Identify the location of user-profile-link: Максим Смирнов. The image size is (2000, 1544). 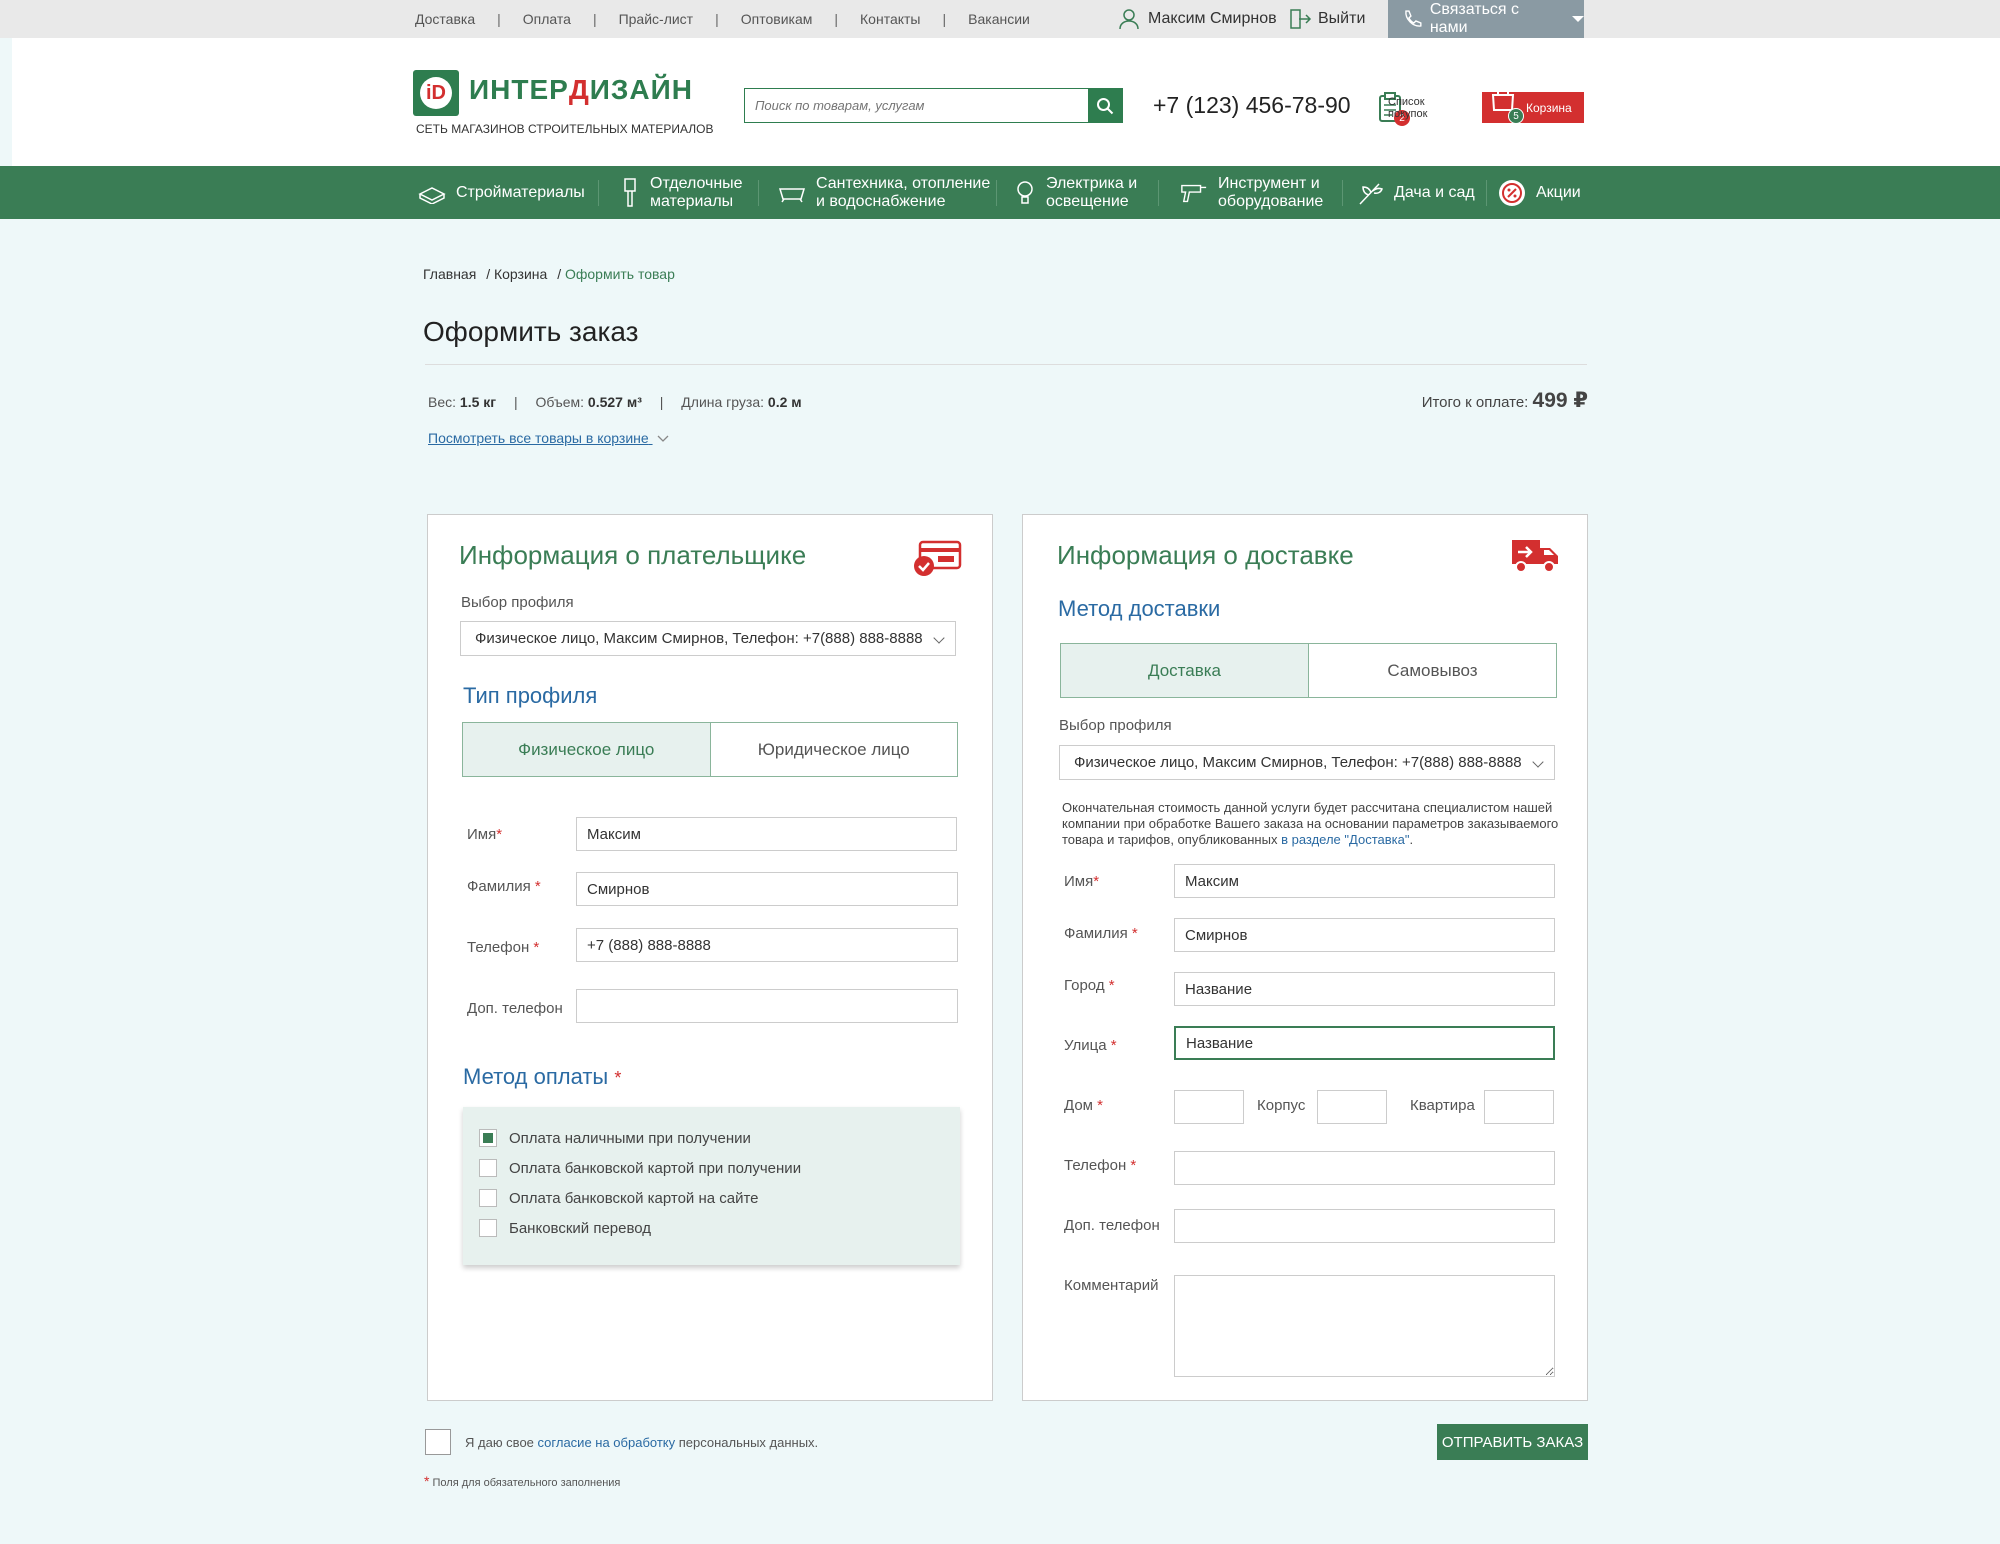
(1197, 19).